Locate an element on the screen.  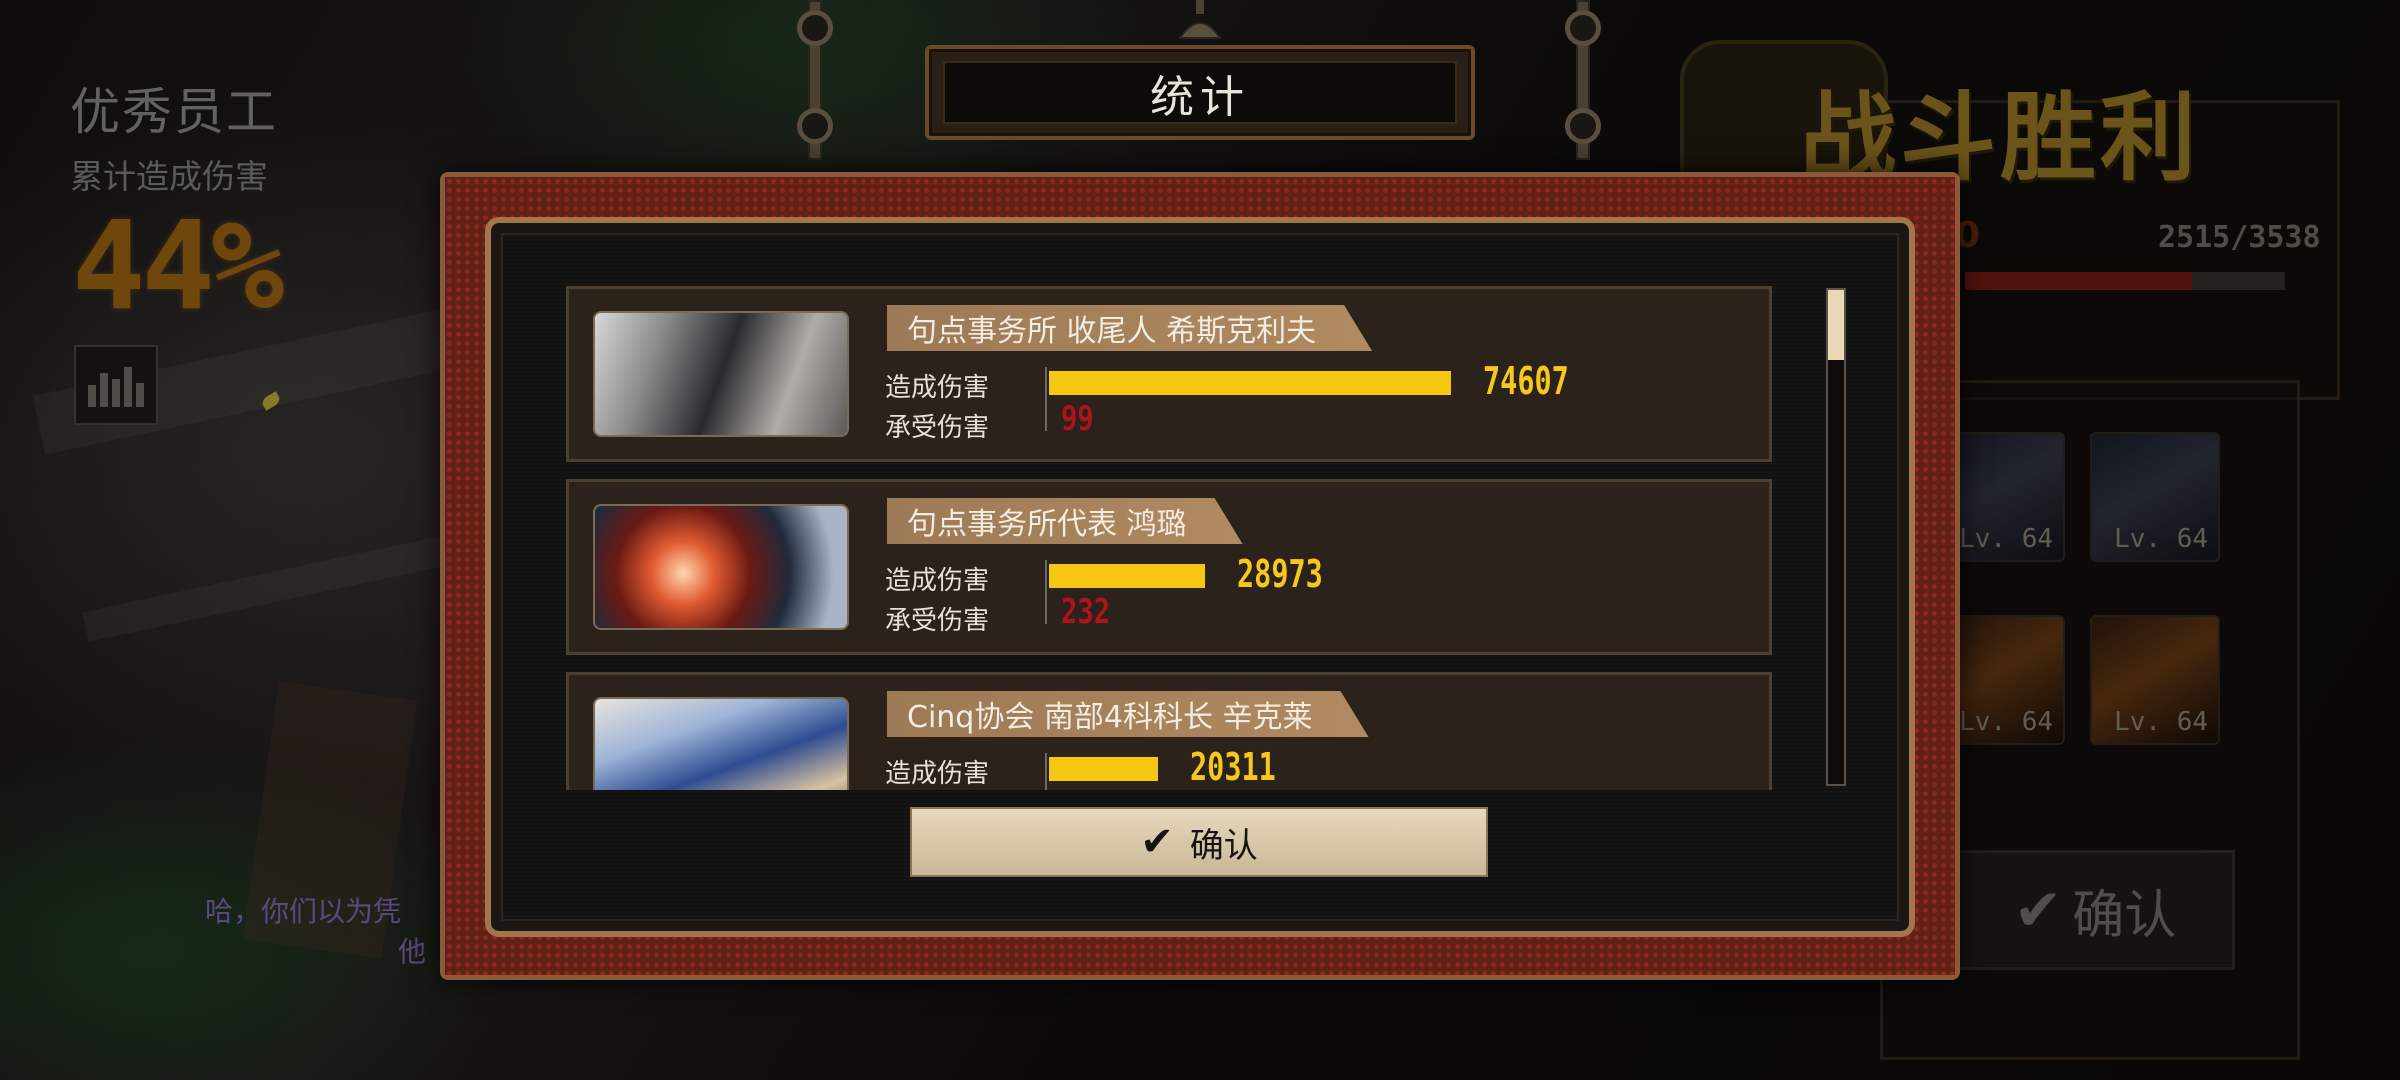
list-item: 句点事务所 收尾人 希斯克利夫 造成伤害 承受伤害 74607 99 is located at coordinates (1169, 374).